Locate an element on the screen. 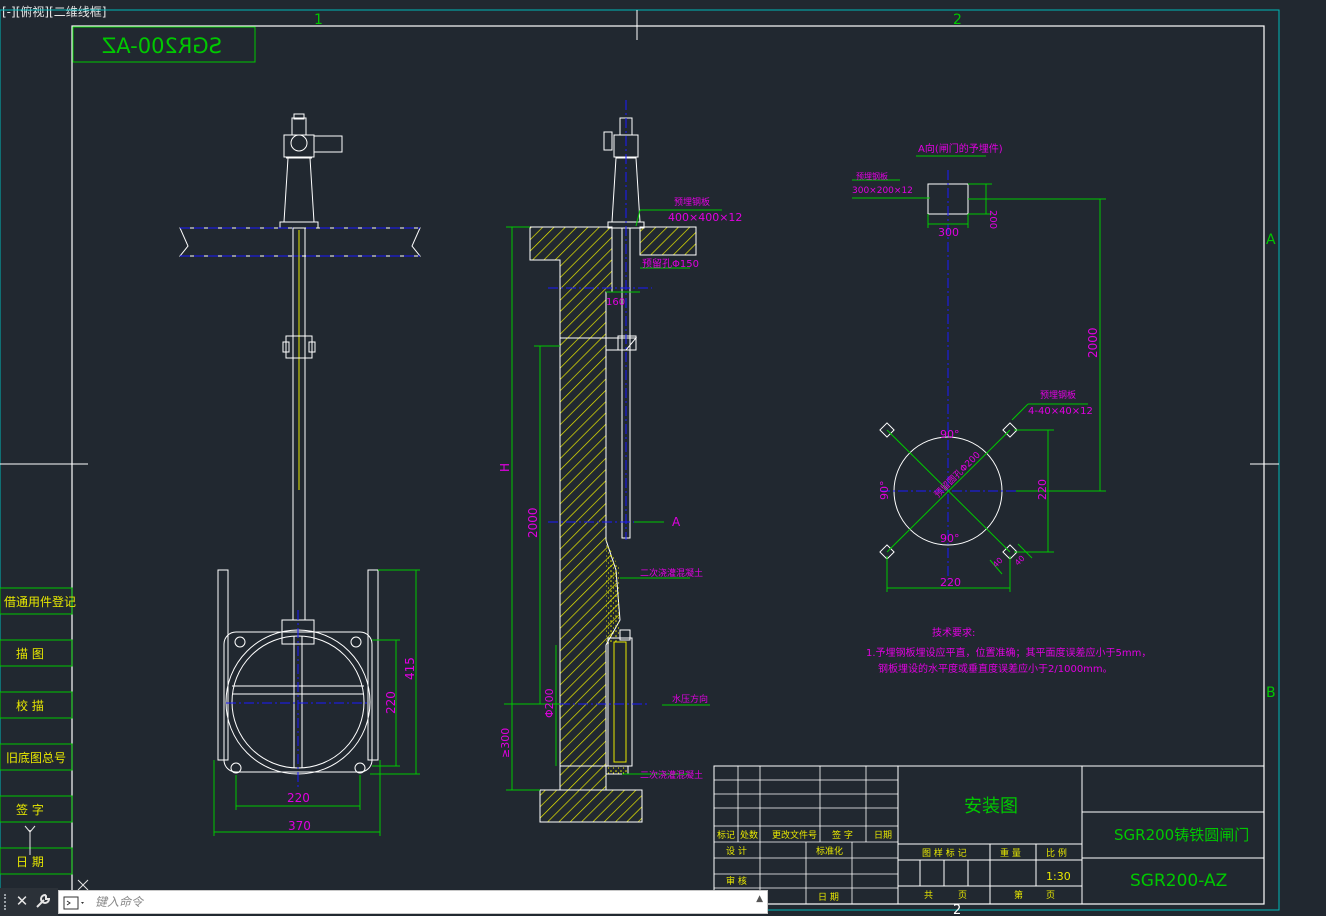  terminal-icon is located at coordinates (75, 902).